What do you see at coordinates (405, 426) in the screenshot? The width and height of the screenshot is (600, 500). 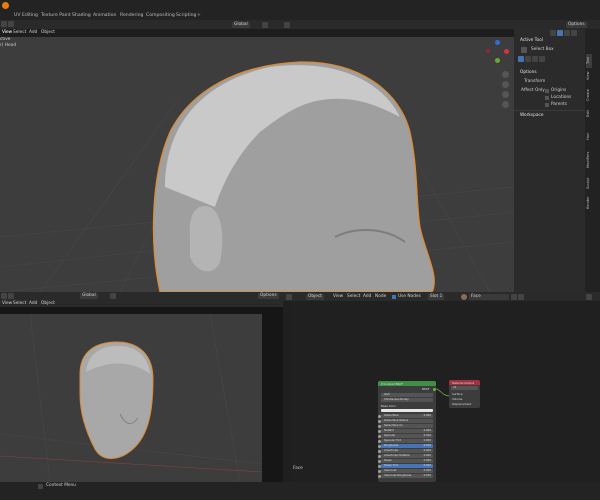 I see `bsdf-input-subsurface-co: Subsurface Co` at bounding box center [405, 426].